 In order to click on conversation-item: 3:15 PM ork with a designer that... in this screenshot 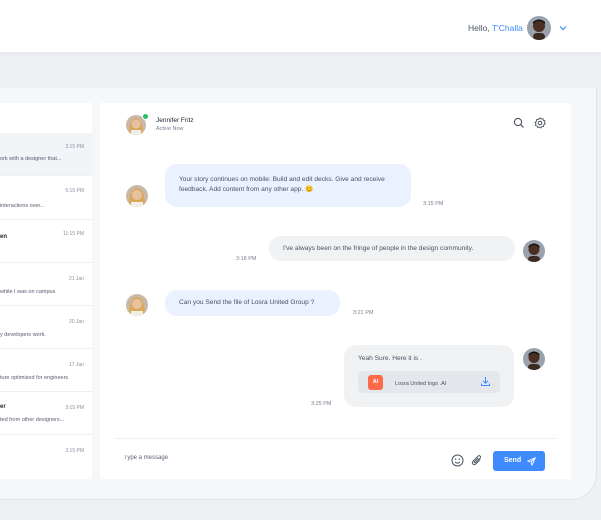, I will do `click(46, 154)`.